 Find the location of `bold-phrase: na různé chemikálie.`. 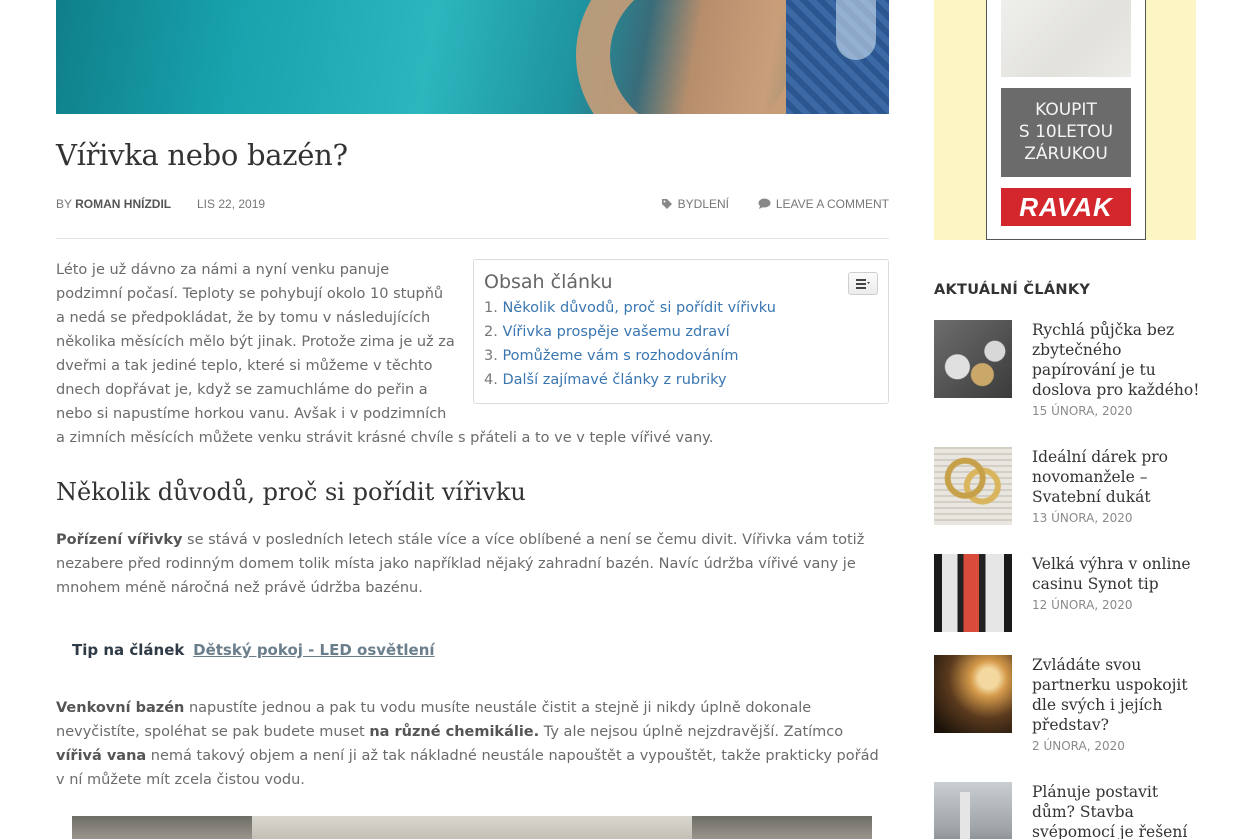

bold-phrase: na různé chemikálie. is located at coordinates (454, 732).